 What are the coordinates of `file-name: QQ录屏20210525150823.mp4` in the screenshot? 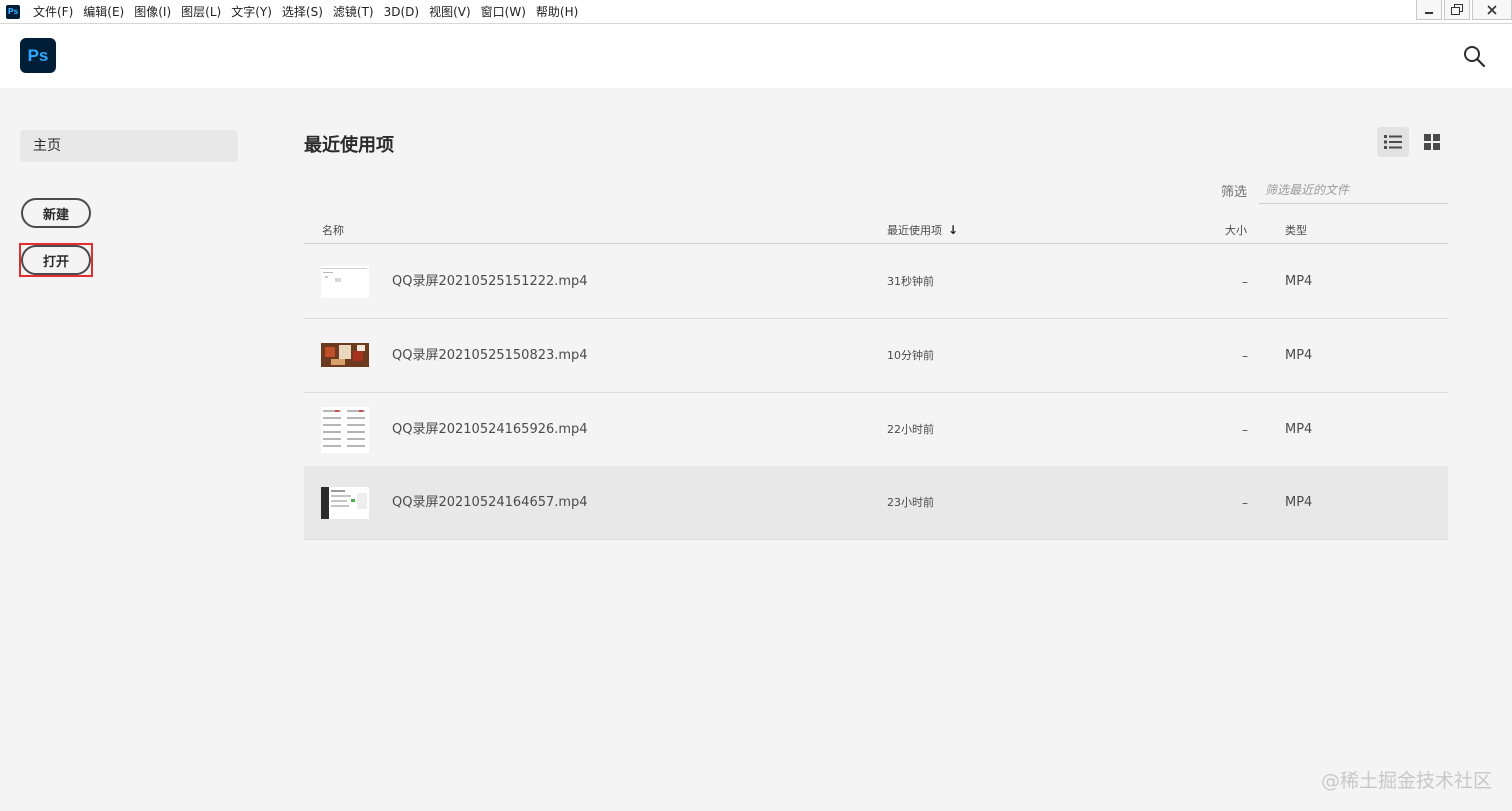 It's located at (490, 355).